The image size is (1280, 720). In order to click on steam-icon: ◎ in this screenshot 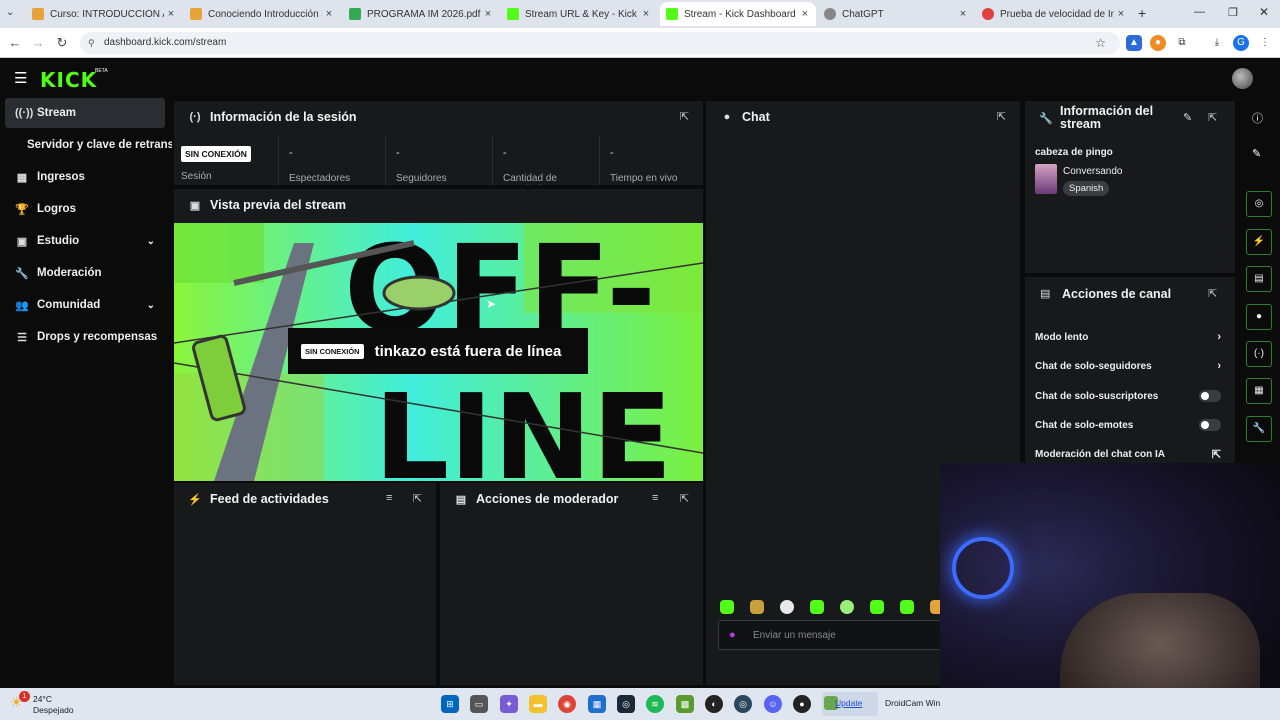, I will do `click(626, 704)`.